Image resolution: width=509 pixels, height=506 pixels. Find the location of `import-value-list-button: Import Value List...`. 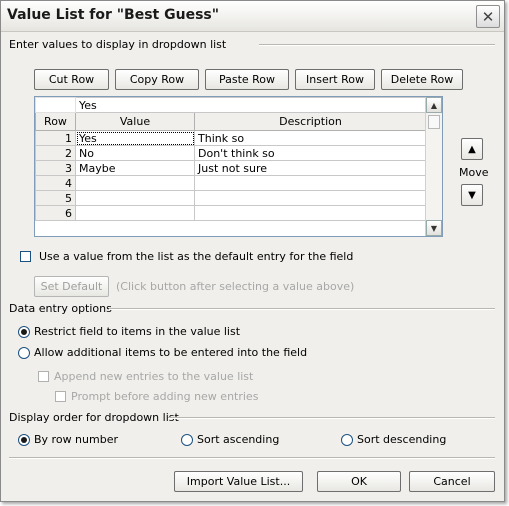

import-value-list-button: Import Value List... is located at coordinates (238, 481).